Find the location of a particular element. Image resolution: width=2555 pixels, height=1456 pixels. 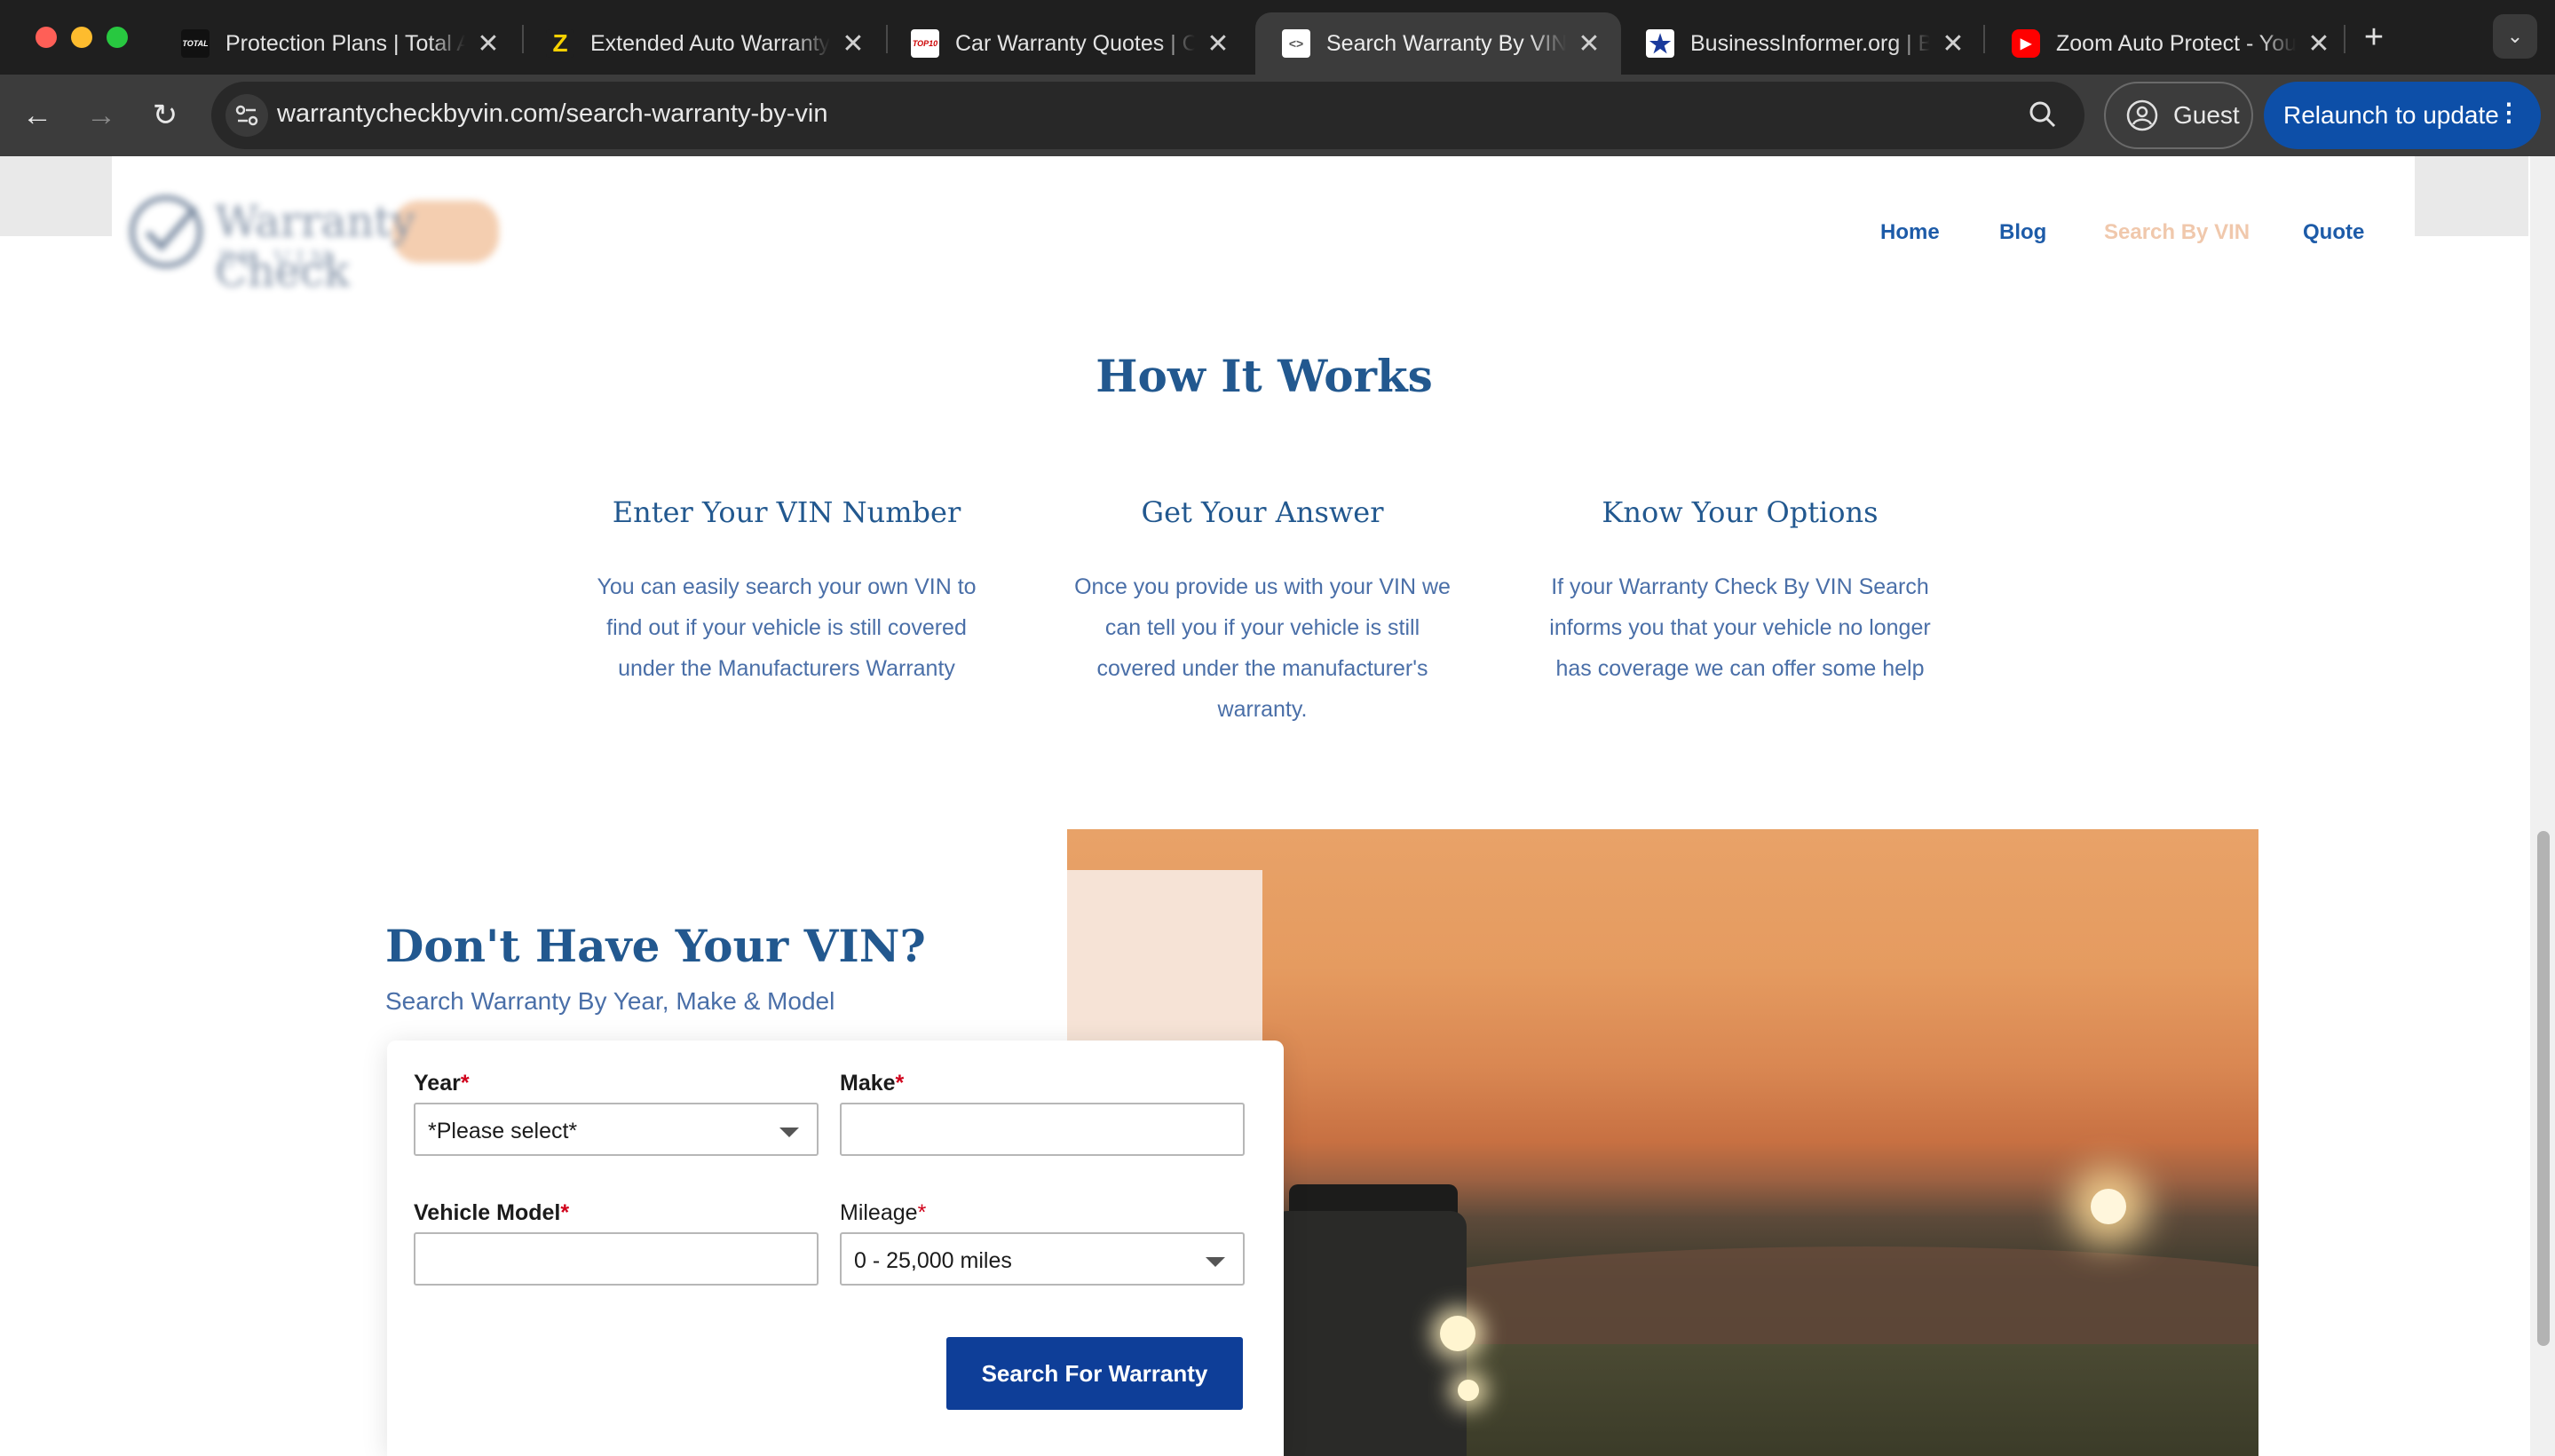

maximize-window-button is located at coordinates (117, 37).